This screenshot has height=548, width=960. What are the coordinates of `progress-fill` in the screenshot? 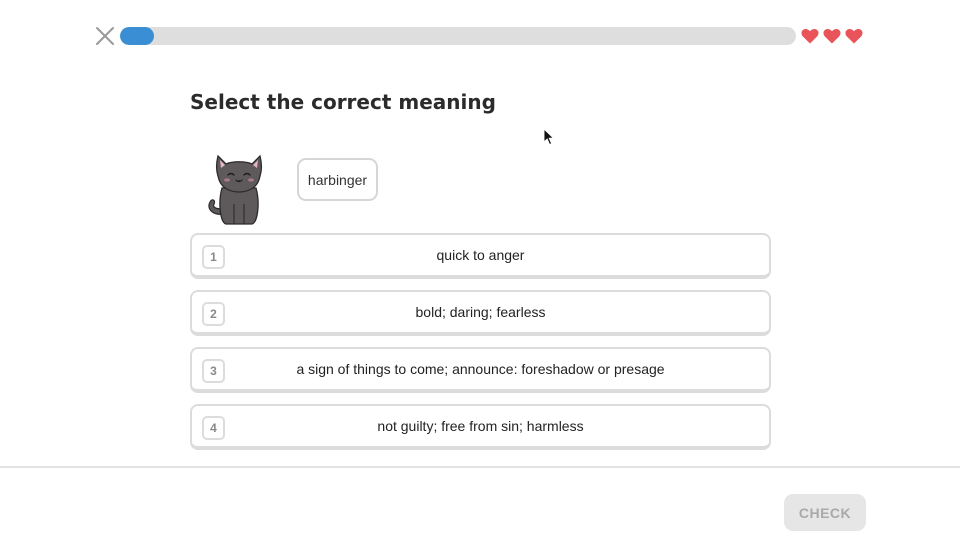 It's located at (137, 36).